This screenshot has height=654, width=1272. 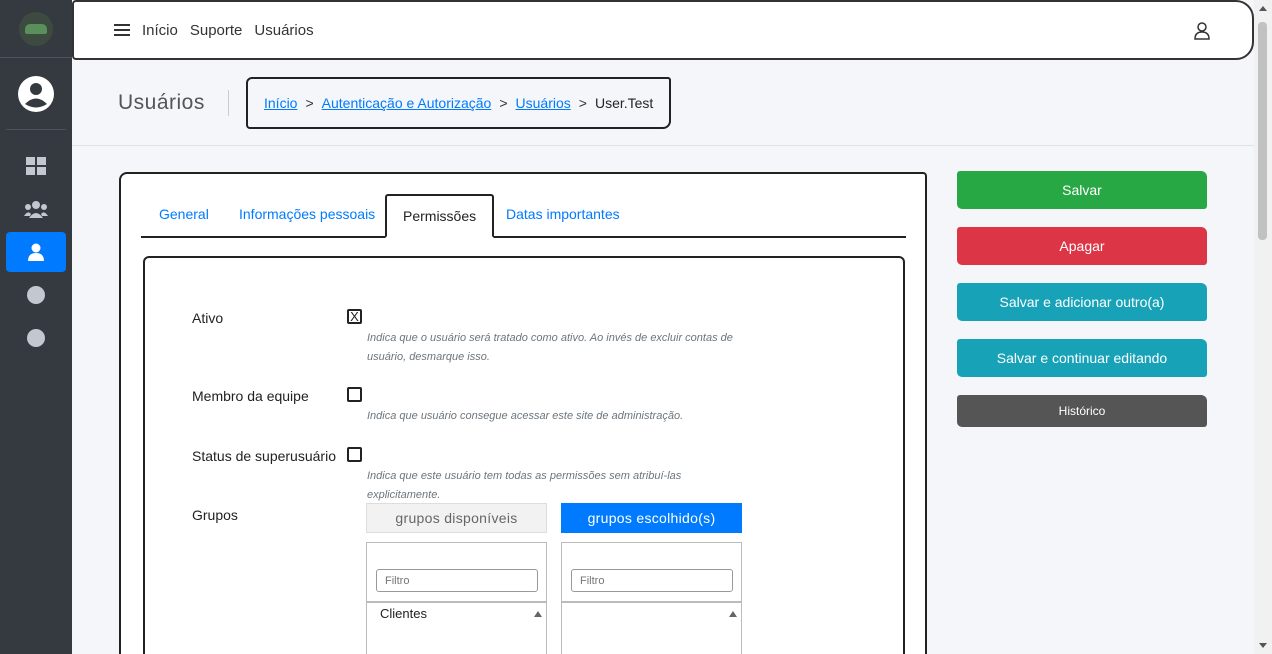 I want to click on dashboard-grid-icon, so click(x=36, y=166).